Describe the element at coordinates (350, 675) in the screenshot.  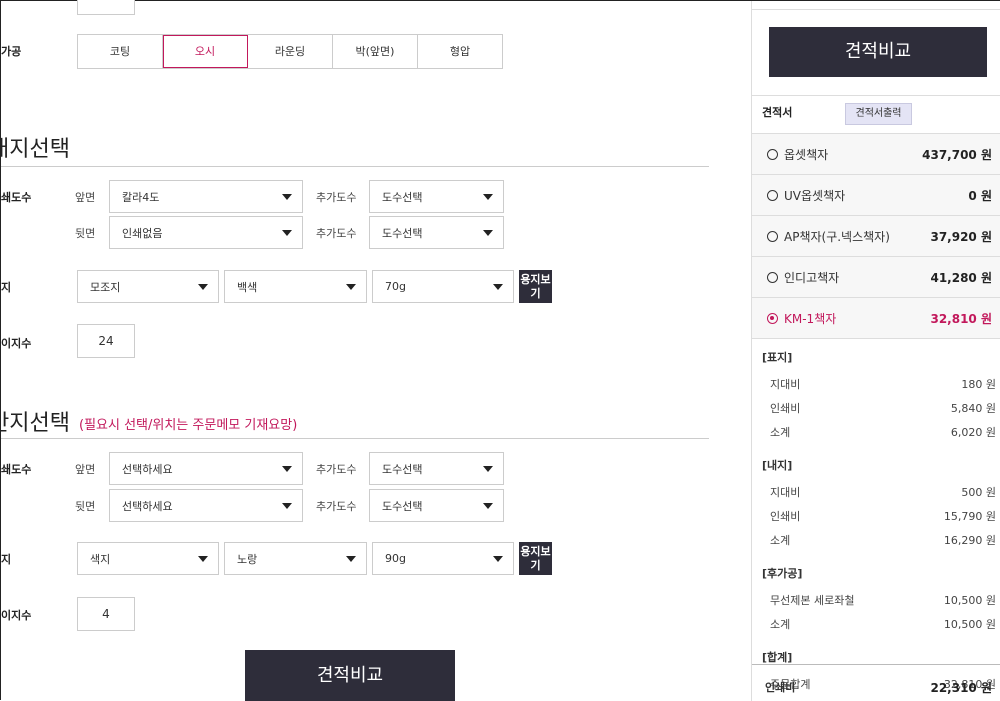
I see `compare-button: 견적비교` at that location.